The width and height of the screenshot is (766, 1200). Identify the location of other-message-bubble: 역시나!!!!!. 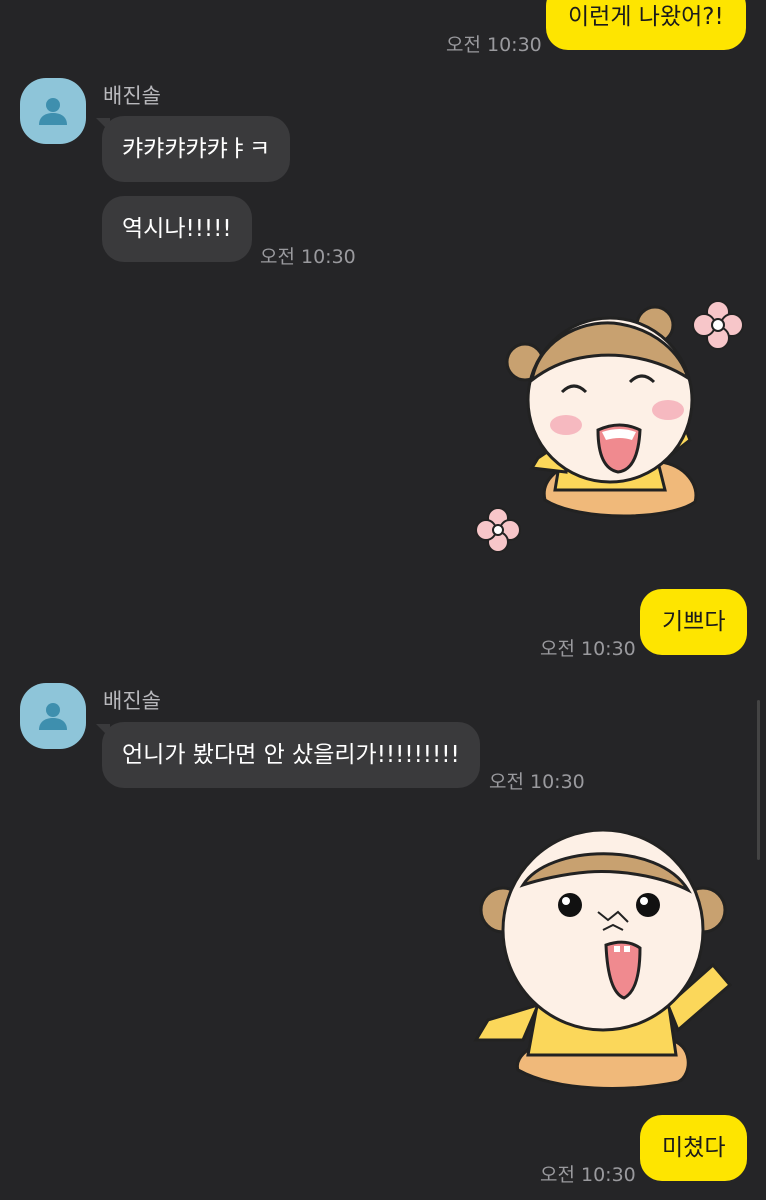
(177, 229).